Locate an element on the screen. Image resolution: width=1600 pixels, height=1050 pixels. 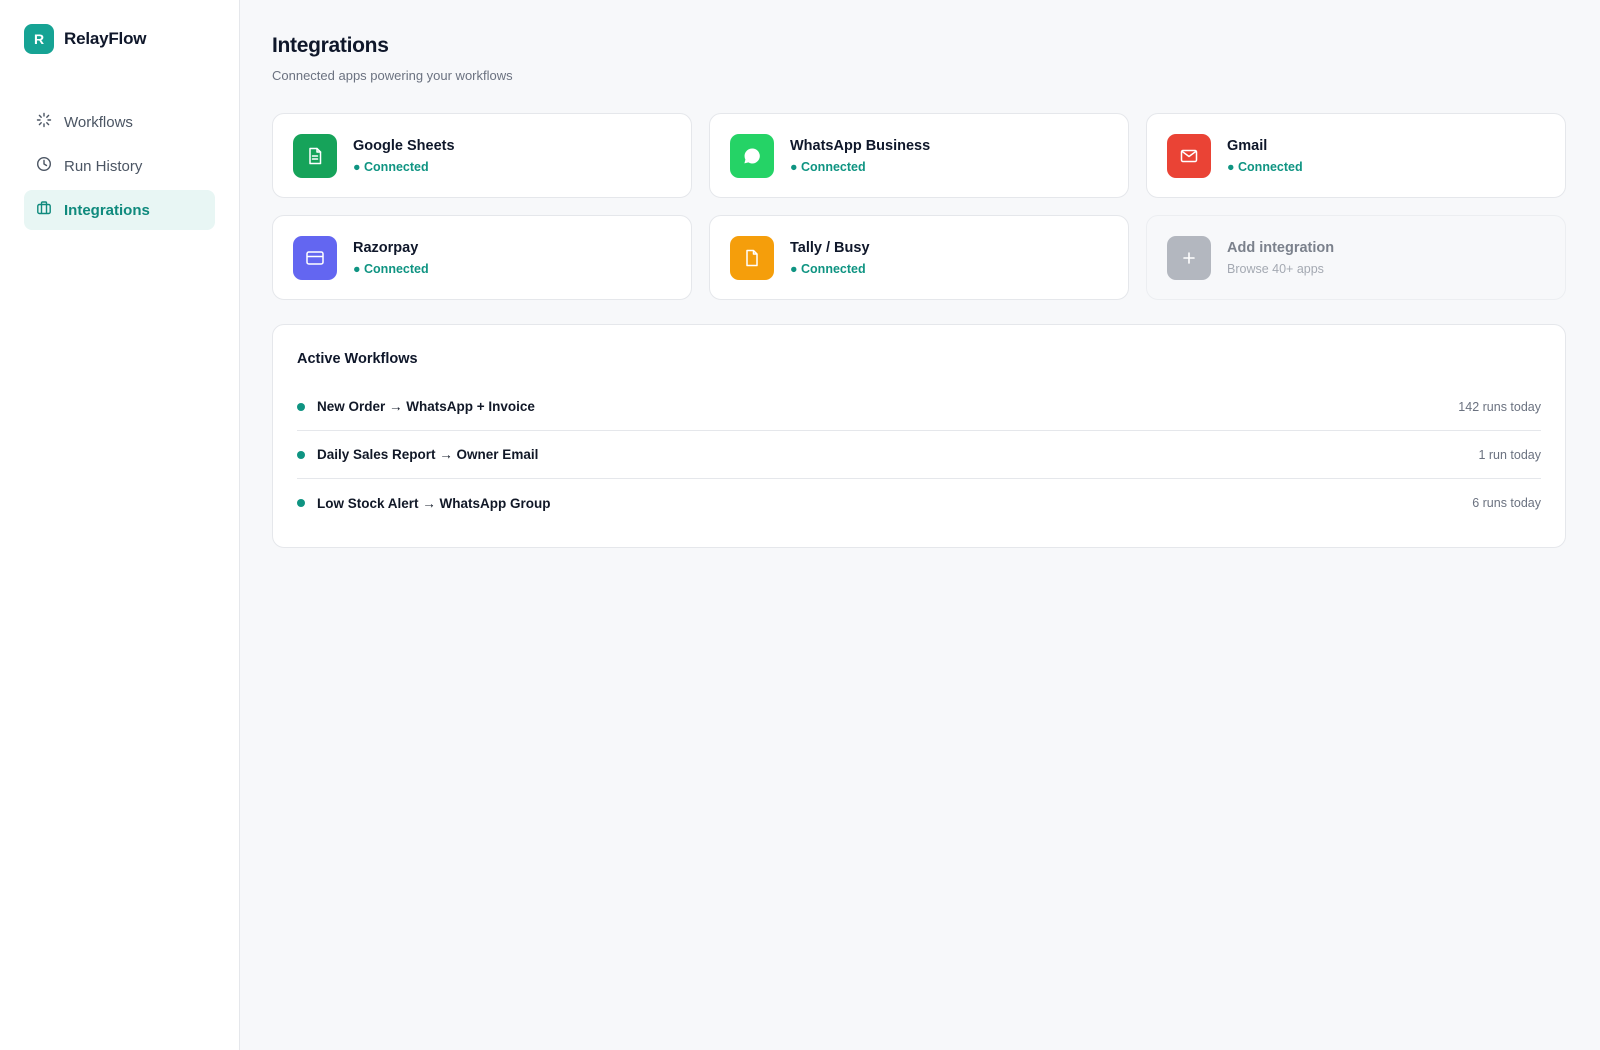
integration-card-gmail: Gmail ● Connected is located at coordinates (1356, 155).